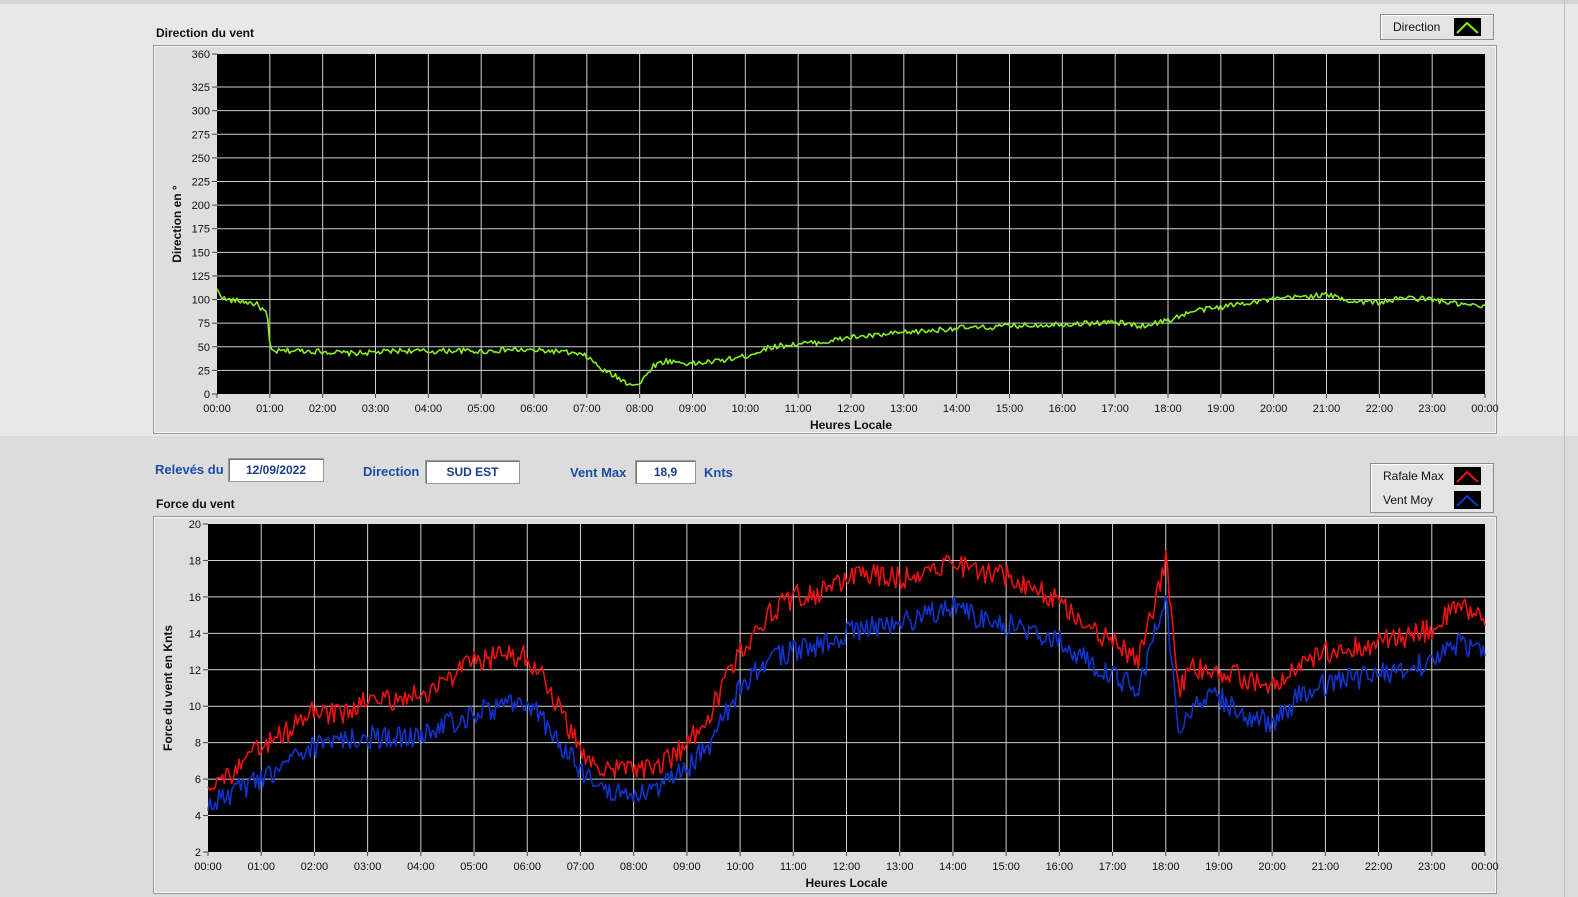 This screenshot has height=897, width=1578. I want to click on y-tick-label: 150, so click(201, 253).